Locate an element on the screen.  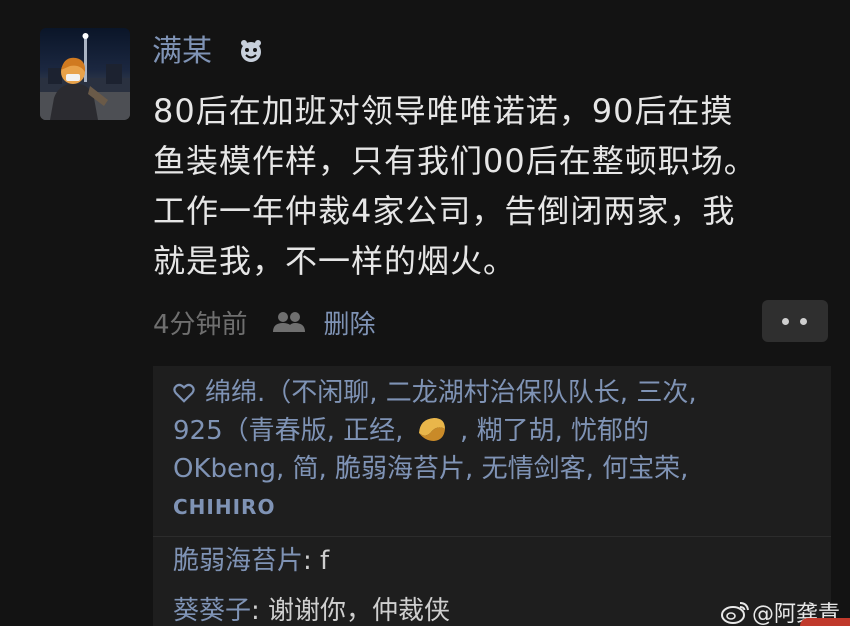
likes-text: 绵绵.（不闲聊, 二龙湖村治保队队长, 三次, is located at coordinates (451, 393).